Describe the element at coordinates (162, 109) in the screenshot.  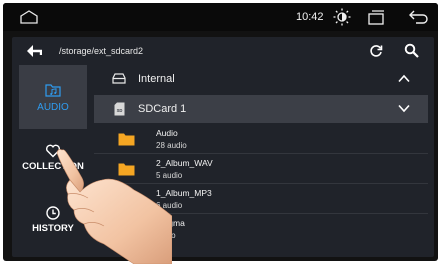
I see `storage-label: SDCard 1` at that location.